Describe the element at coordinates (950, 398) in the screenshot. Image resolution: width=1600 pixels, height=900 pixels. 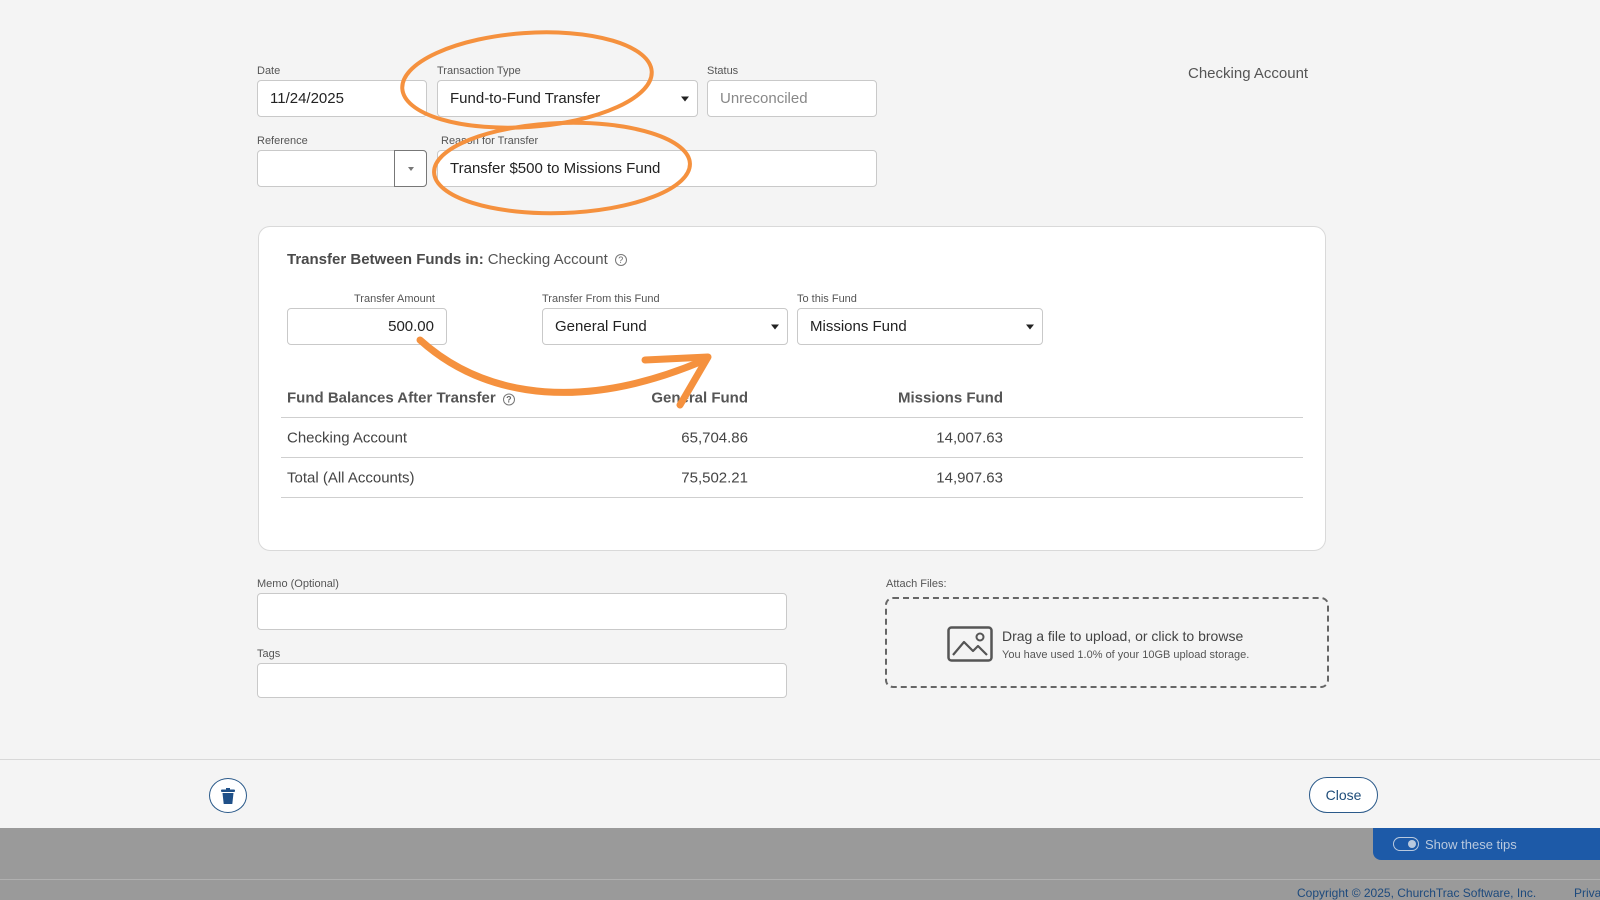
I see `table-header: Missions Fund` at that location.